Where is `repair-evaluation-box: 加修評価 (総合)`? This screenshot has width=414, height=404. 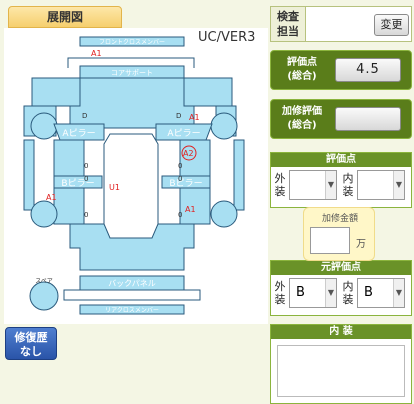 repair-evaluation-box: 加修評価 (総合) is located at coordinates (341, 119).